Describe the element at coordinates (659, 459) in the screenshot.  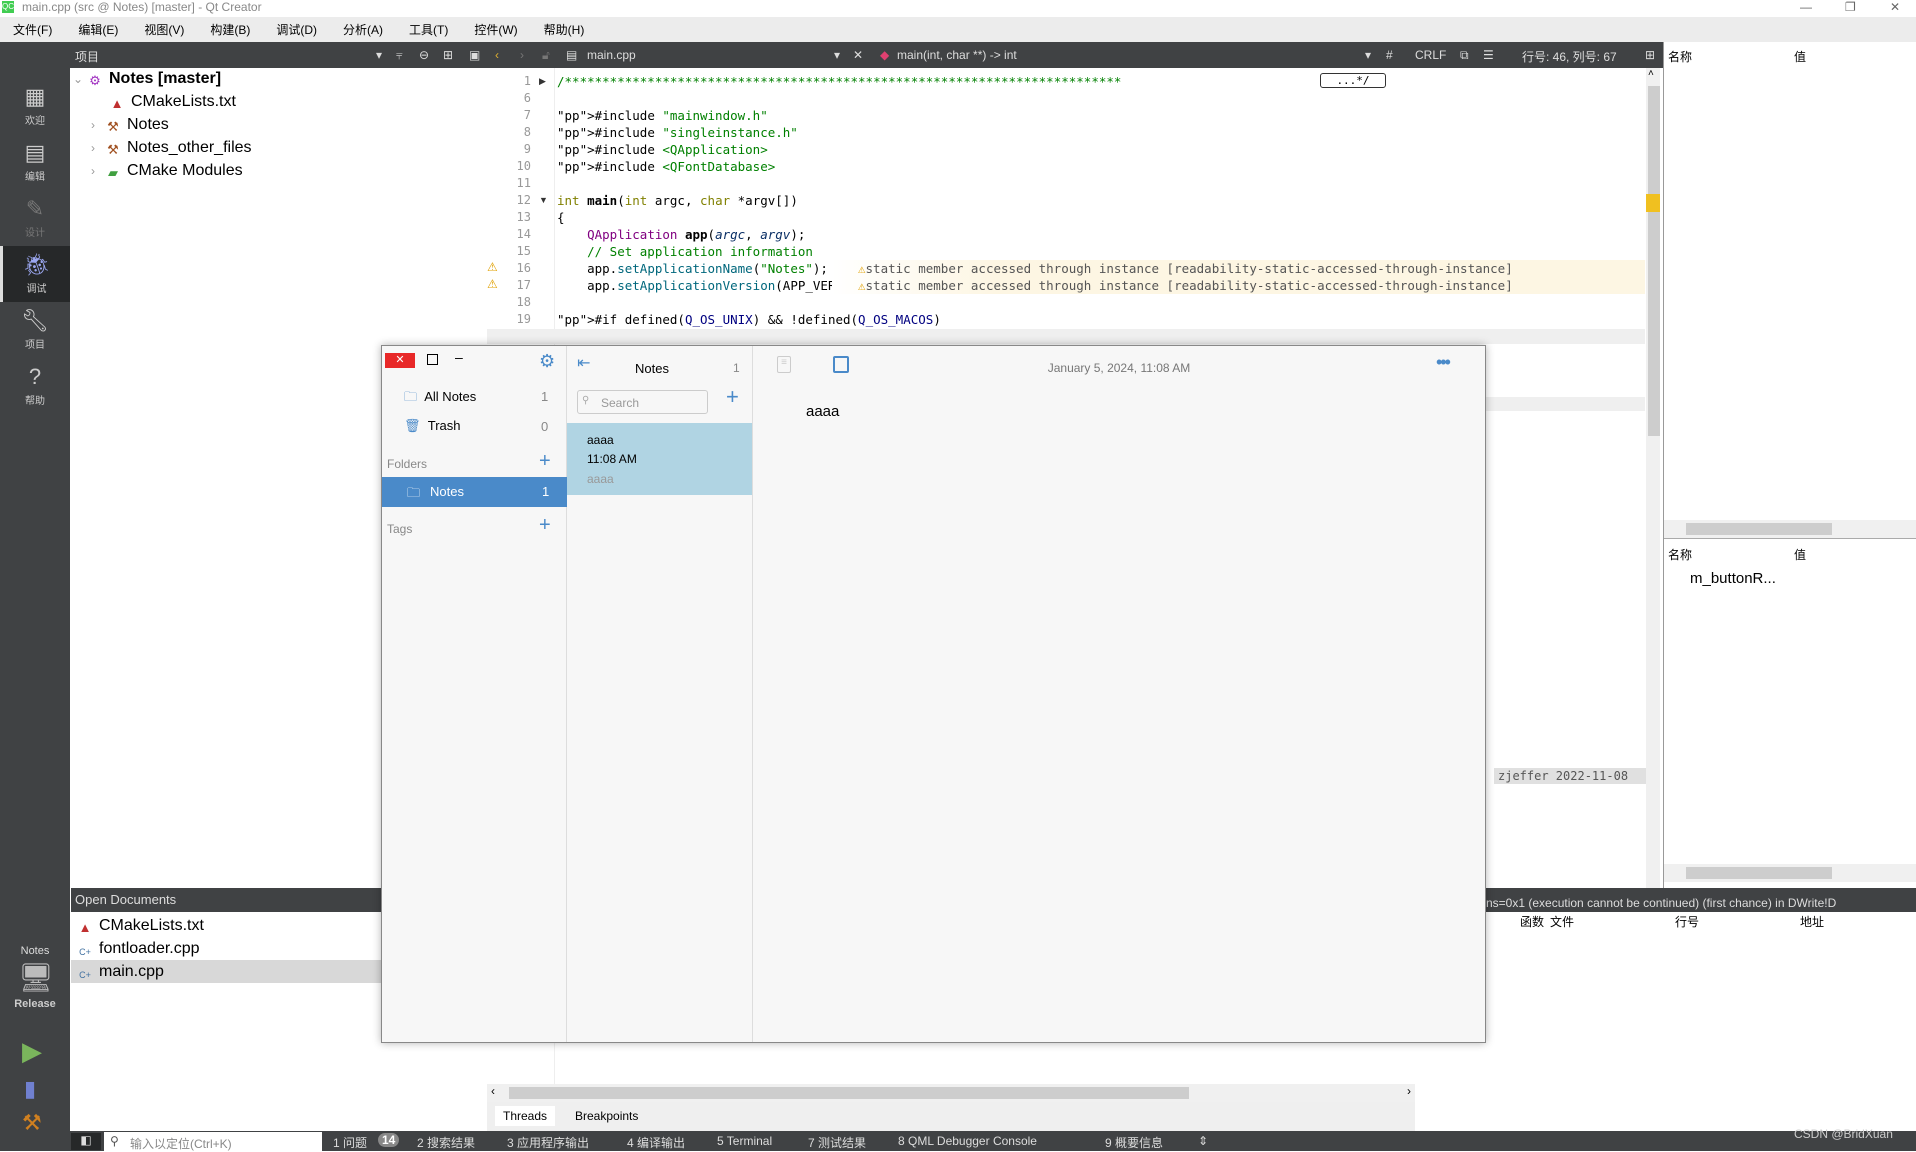
I see `note-item: aaaa 11:08 AM aaaa` at that location.